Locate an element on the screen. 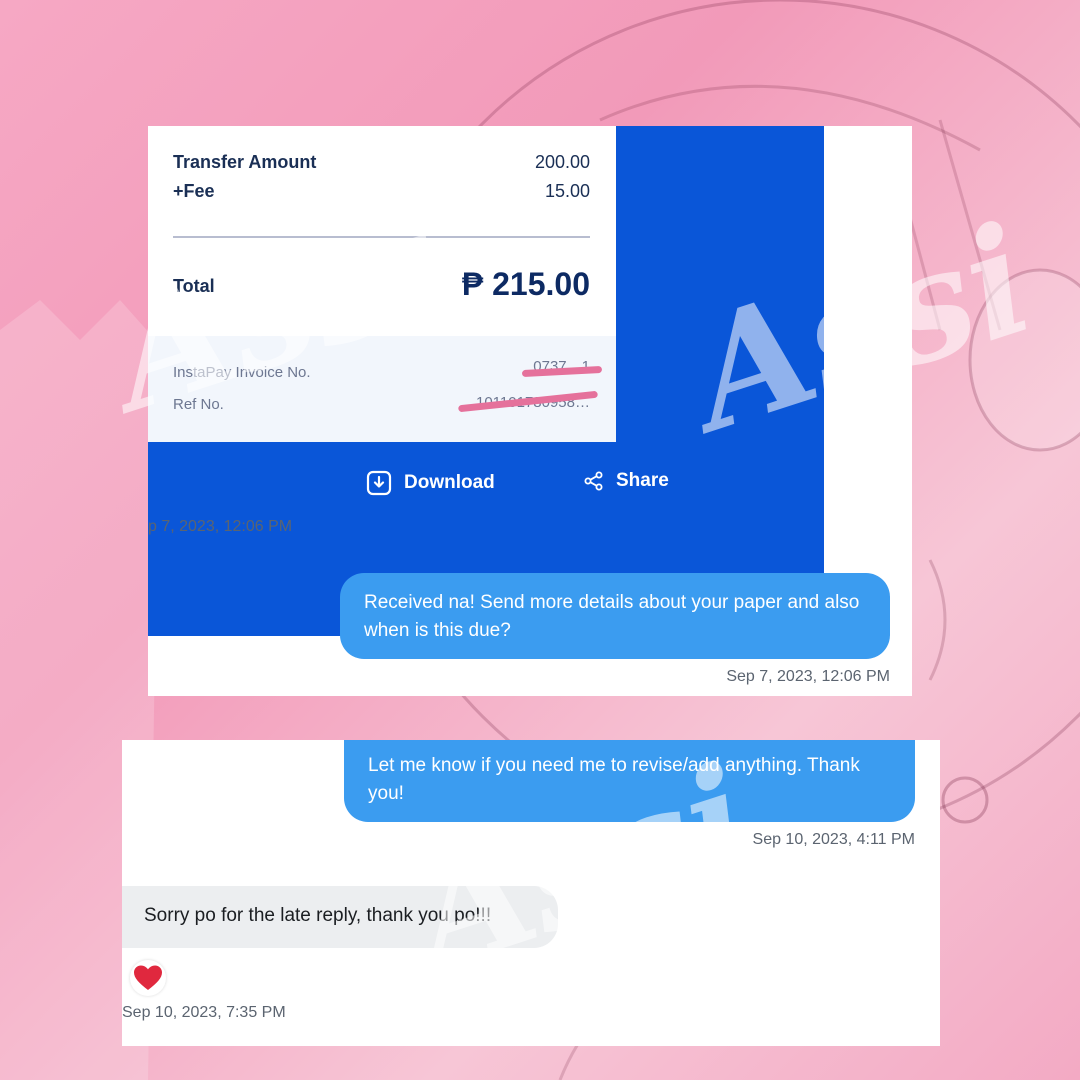 This screenshot has height=1080, width=1080. download-button: Download is located at coordinates (430, 483).